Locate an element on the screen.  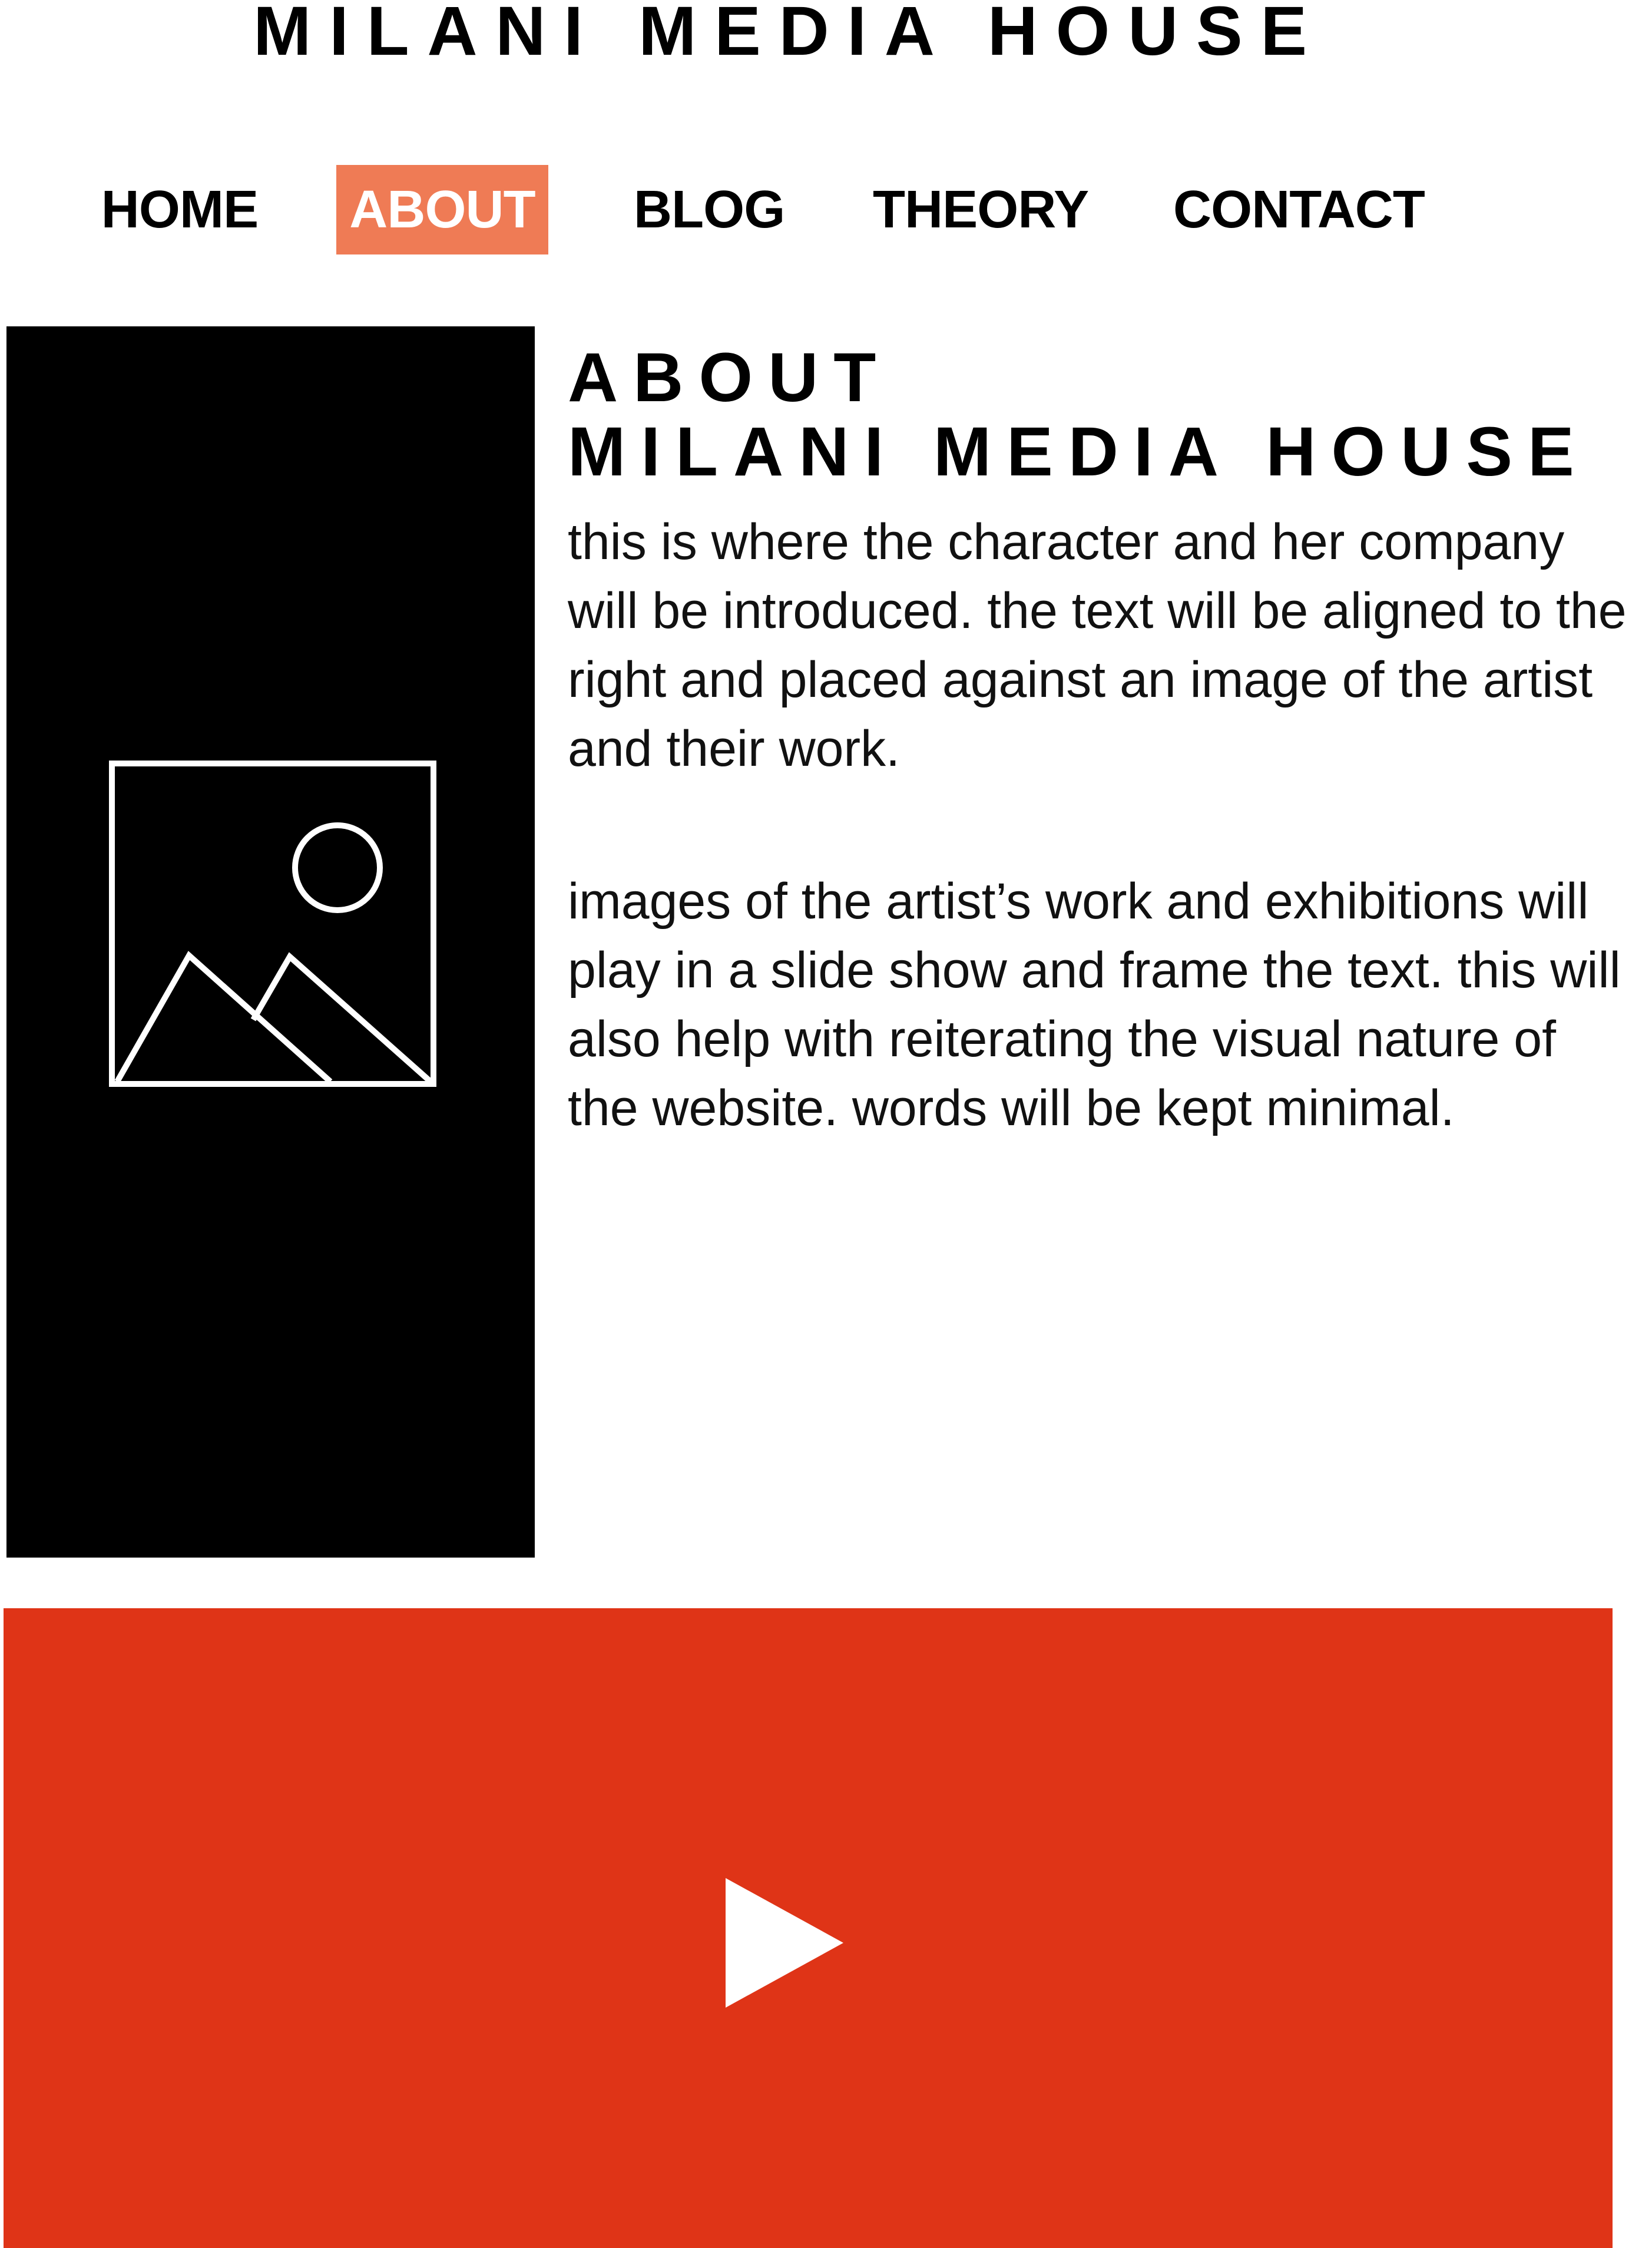
nav-home: HOME is located at coordinates (179, 209).